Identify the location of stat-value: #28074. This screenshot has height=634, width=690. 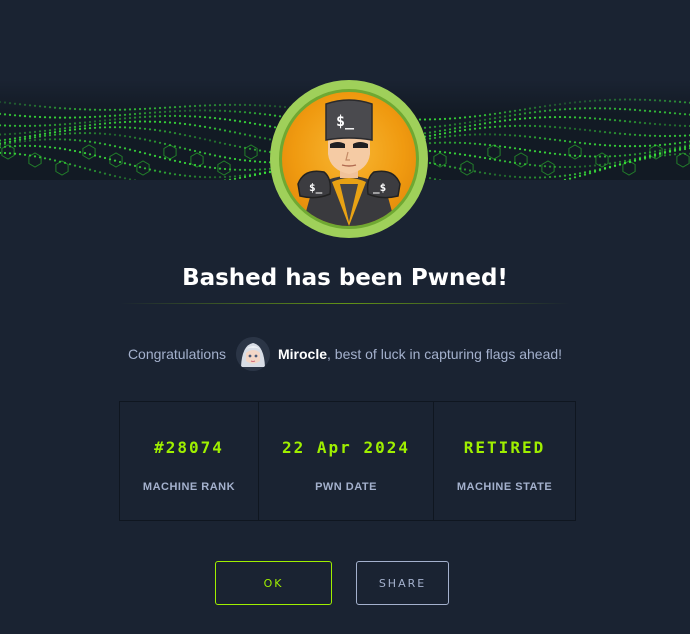
(189, 447).